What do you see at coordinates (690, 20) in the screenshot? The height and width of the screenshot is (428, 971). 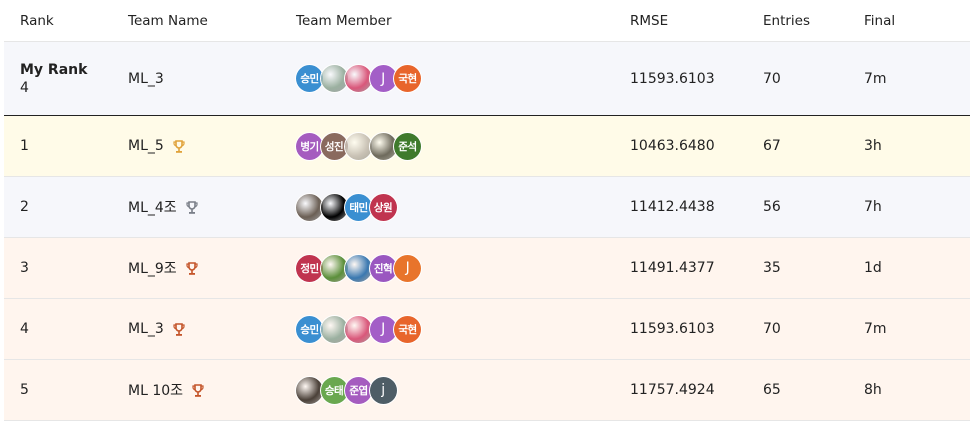 I see `header-rmse: RMSE` at bounding box center [690, 20].